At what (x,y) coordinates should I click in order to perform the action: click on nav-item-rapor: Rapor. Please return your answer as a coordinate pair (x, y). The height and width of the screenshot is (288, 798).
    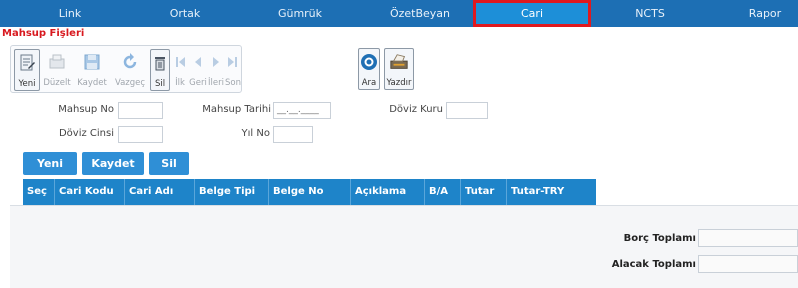
    Looking at the image, I should click on (765, 13).